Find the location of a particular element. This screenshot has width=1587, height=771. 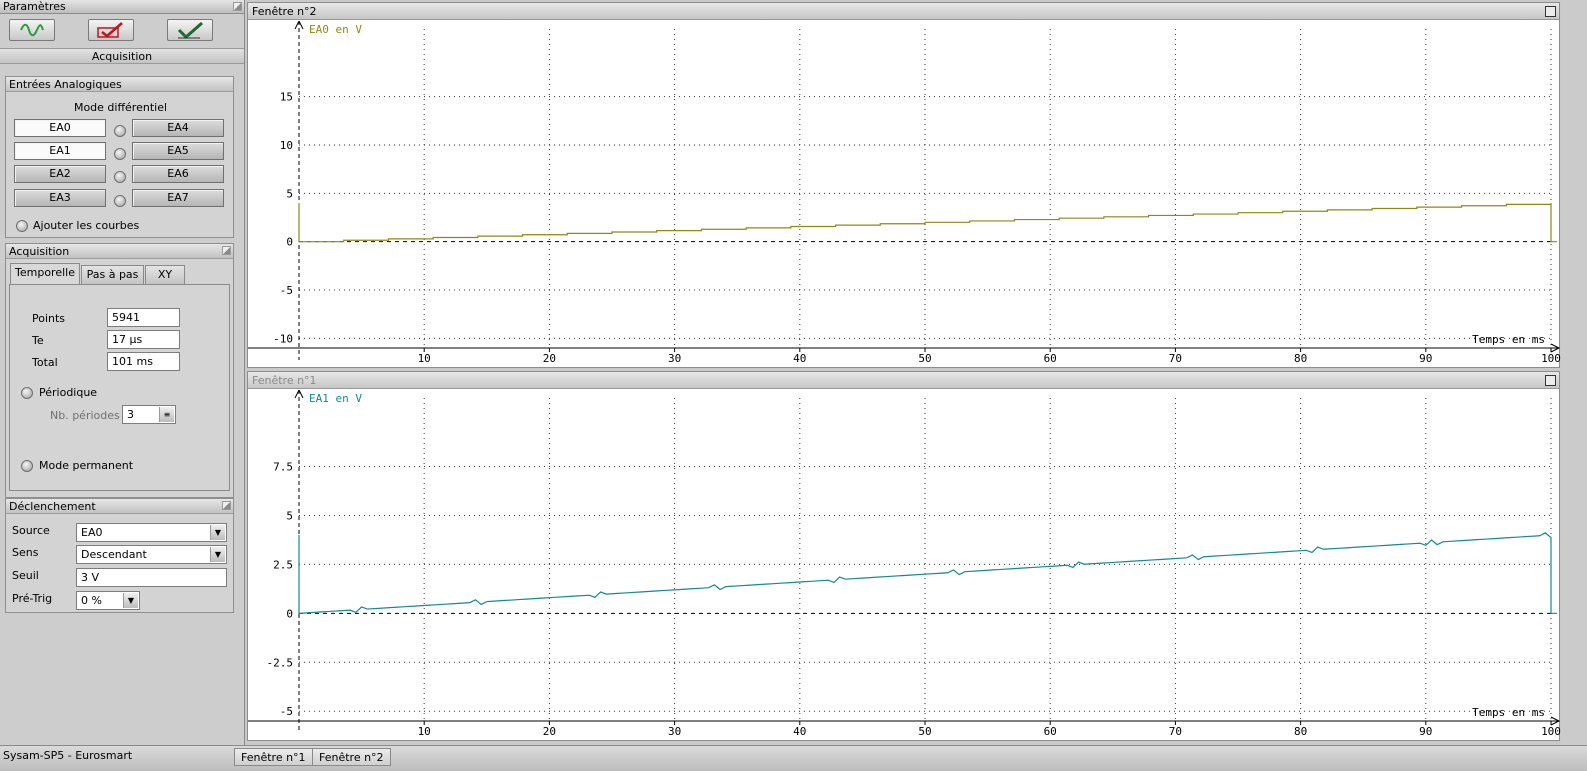

seuil-input: 3 V is located at coordinates (151, 577).